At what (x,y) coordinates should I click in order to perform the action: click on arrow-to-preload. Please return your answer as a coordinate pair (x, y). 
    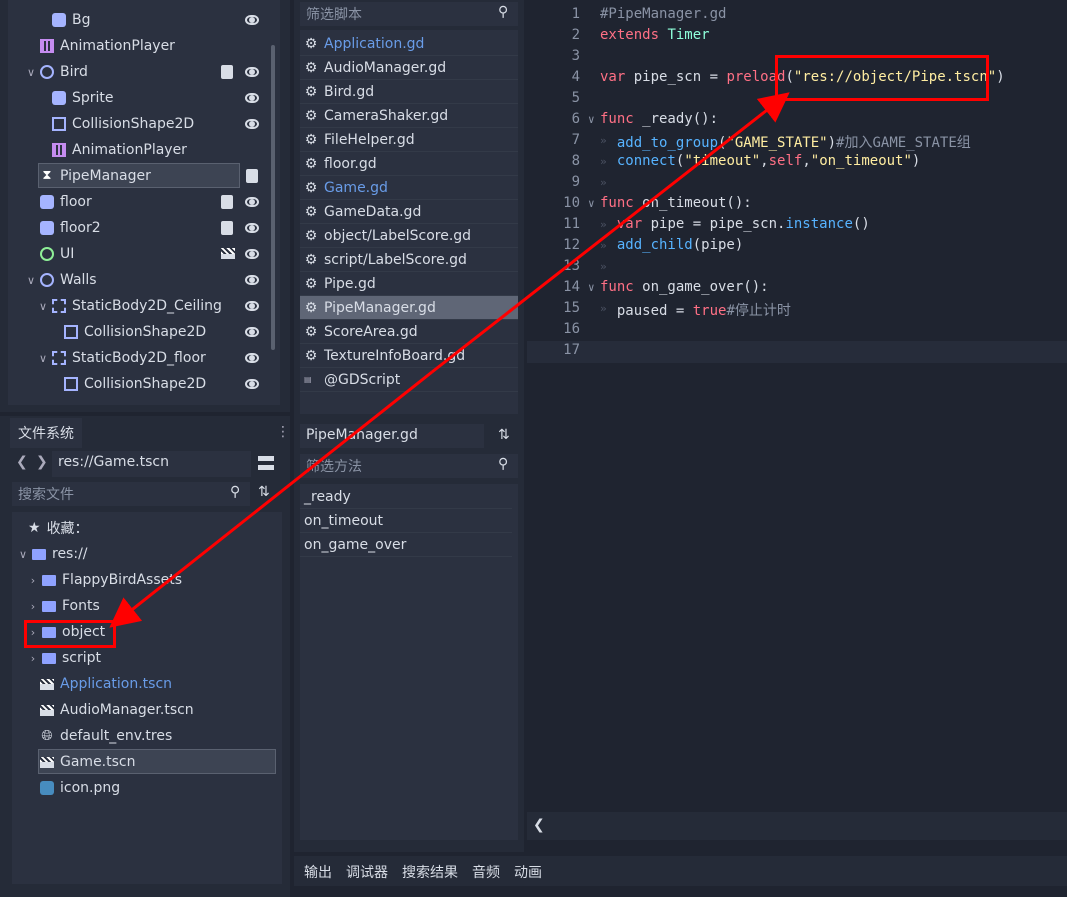
    Looking at the image, I should click on (610, 233).